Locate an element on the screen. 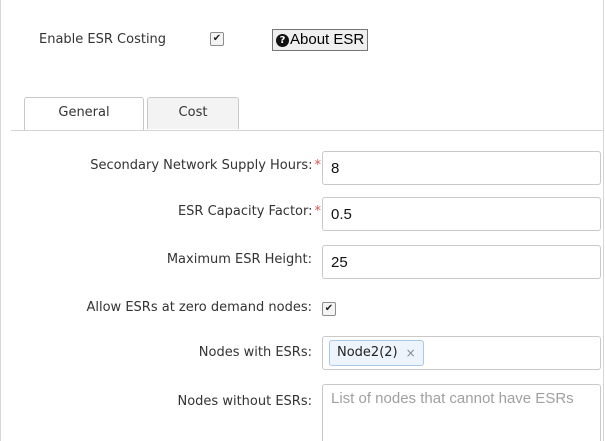  capacity-factor-label-text: ESR Capacity Factor: is located at coordinates (245, 211).